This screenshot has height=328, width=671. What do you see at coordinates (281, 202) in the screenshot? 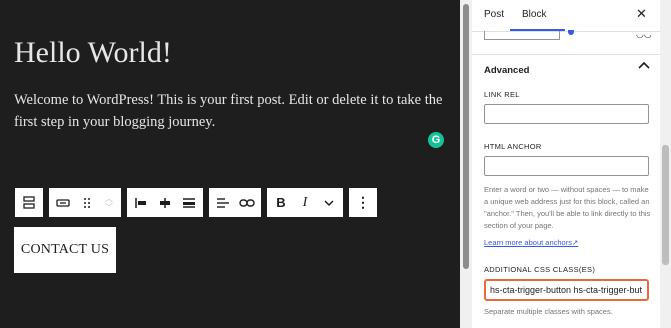
I see `bold-icon: B` at bounding box center [281, 202].